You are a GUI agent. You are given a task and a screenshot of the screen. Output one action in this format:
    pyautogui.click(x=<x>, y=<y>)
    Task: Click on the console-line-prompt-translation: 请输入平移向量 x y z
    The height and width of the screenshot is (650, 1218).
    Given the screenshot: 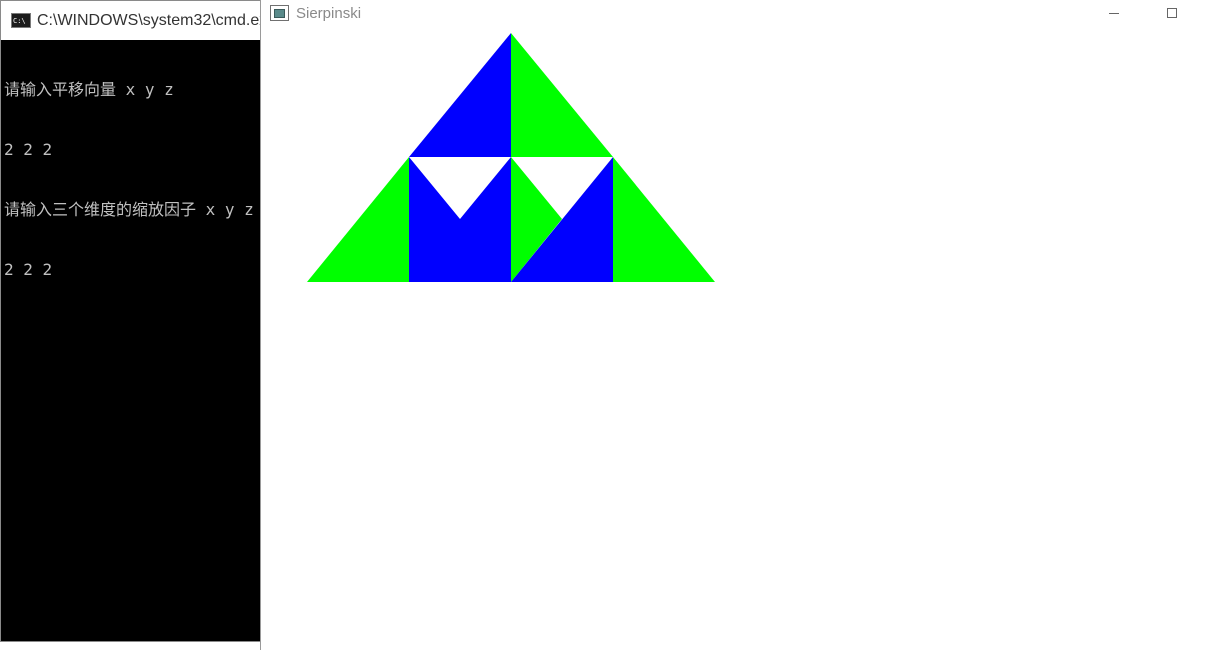 What is the action you would take?
    pyautogui.click(x=89, y=89)
    